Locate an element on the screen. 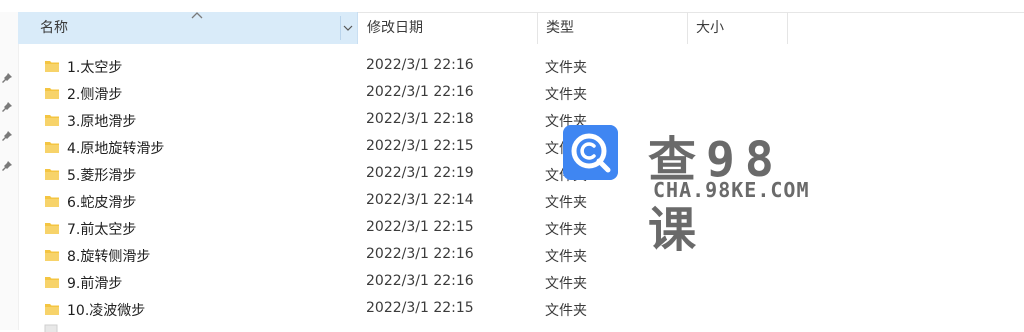 The width and height of the screenshot is (1024, 332). file-row: 10.凌波微步 2022/3/1 22:15 文件夹 is located at coordinates (521, 310).